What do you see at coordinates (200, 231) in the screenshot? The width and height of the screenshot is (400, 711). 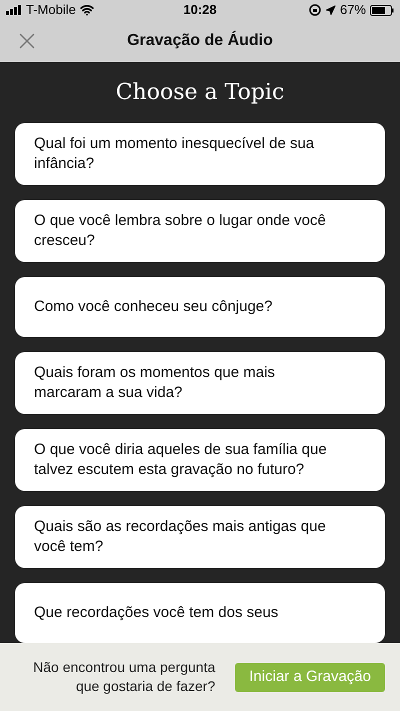 I see `topic-card: O que você lembra sobre o lugar onde você cresceu?` at bounding box center [200, 231].